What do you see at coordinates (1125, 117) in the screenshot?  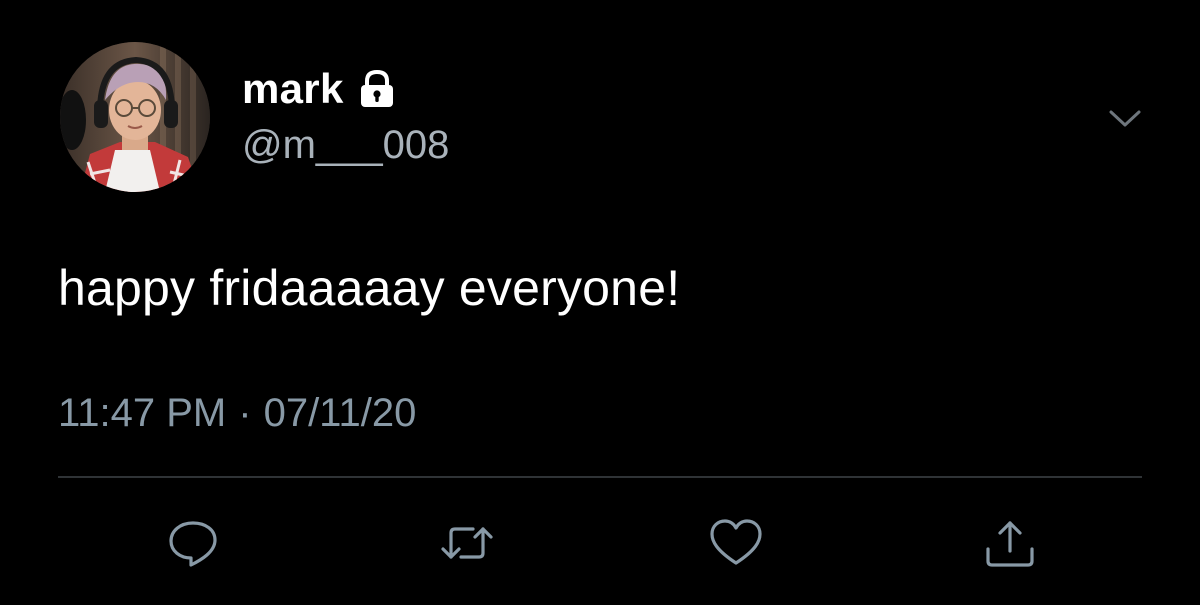 I see `chevron-down-icon` at bounding box center [1125, 117].